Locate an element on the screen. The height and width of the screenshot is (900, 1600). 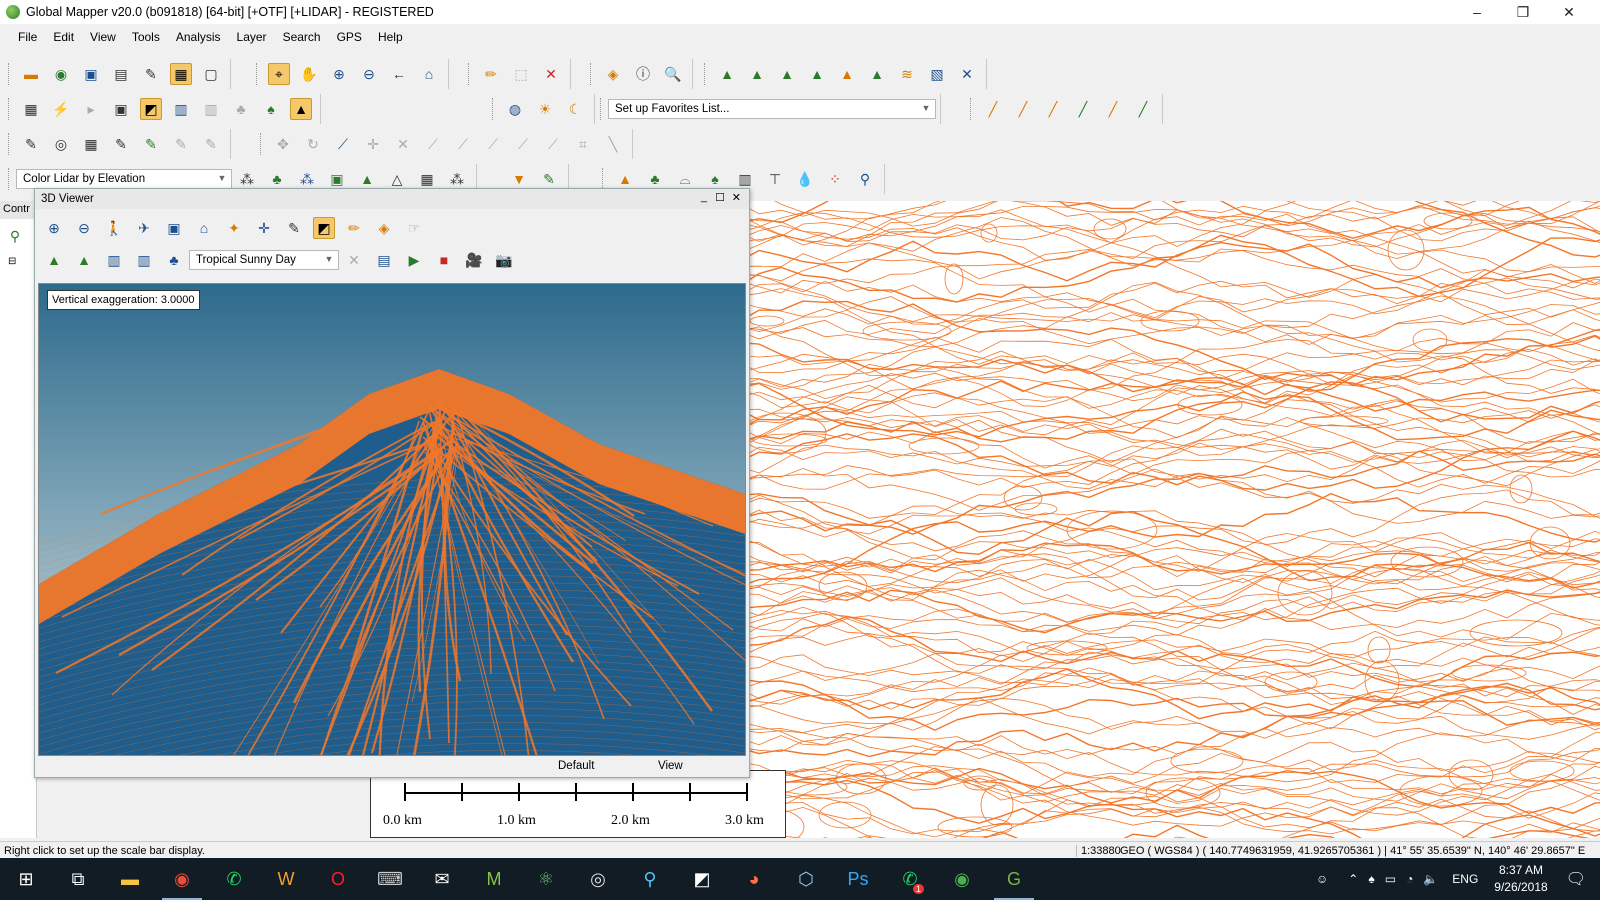
menu-tools: Tools is located at coordinates (146, 37).